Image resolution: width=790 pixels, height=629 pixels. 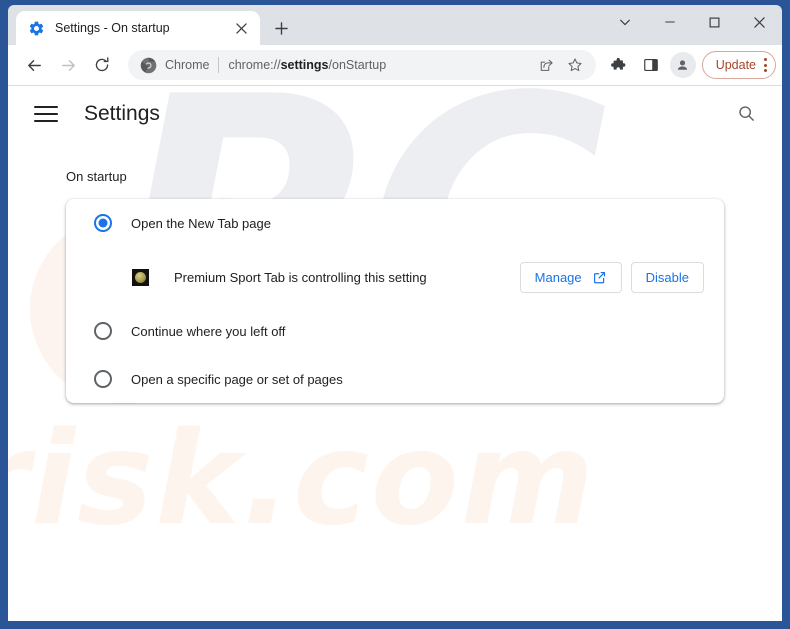 What do you see at coordinates (561, 65) in the screenshot?
I see `omnibox-actions` at bounding box center [561, 65].